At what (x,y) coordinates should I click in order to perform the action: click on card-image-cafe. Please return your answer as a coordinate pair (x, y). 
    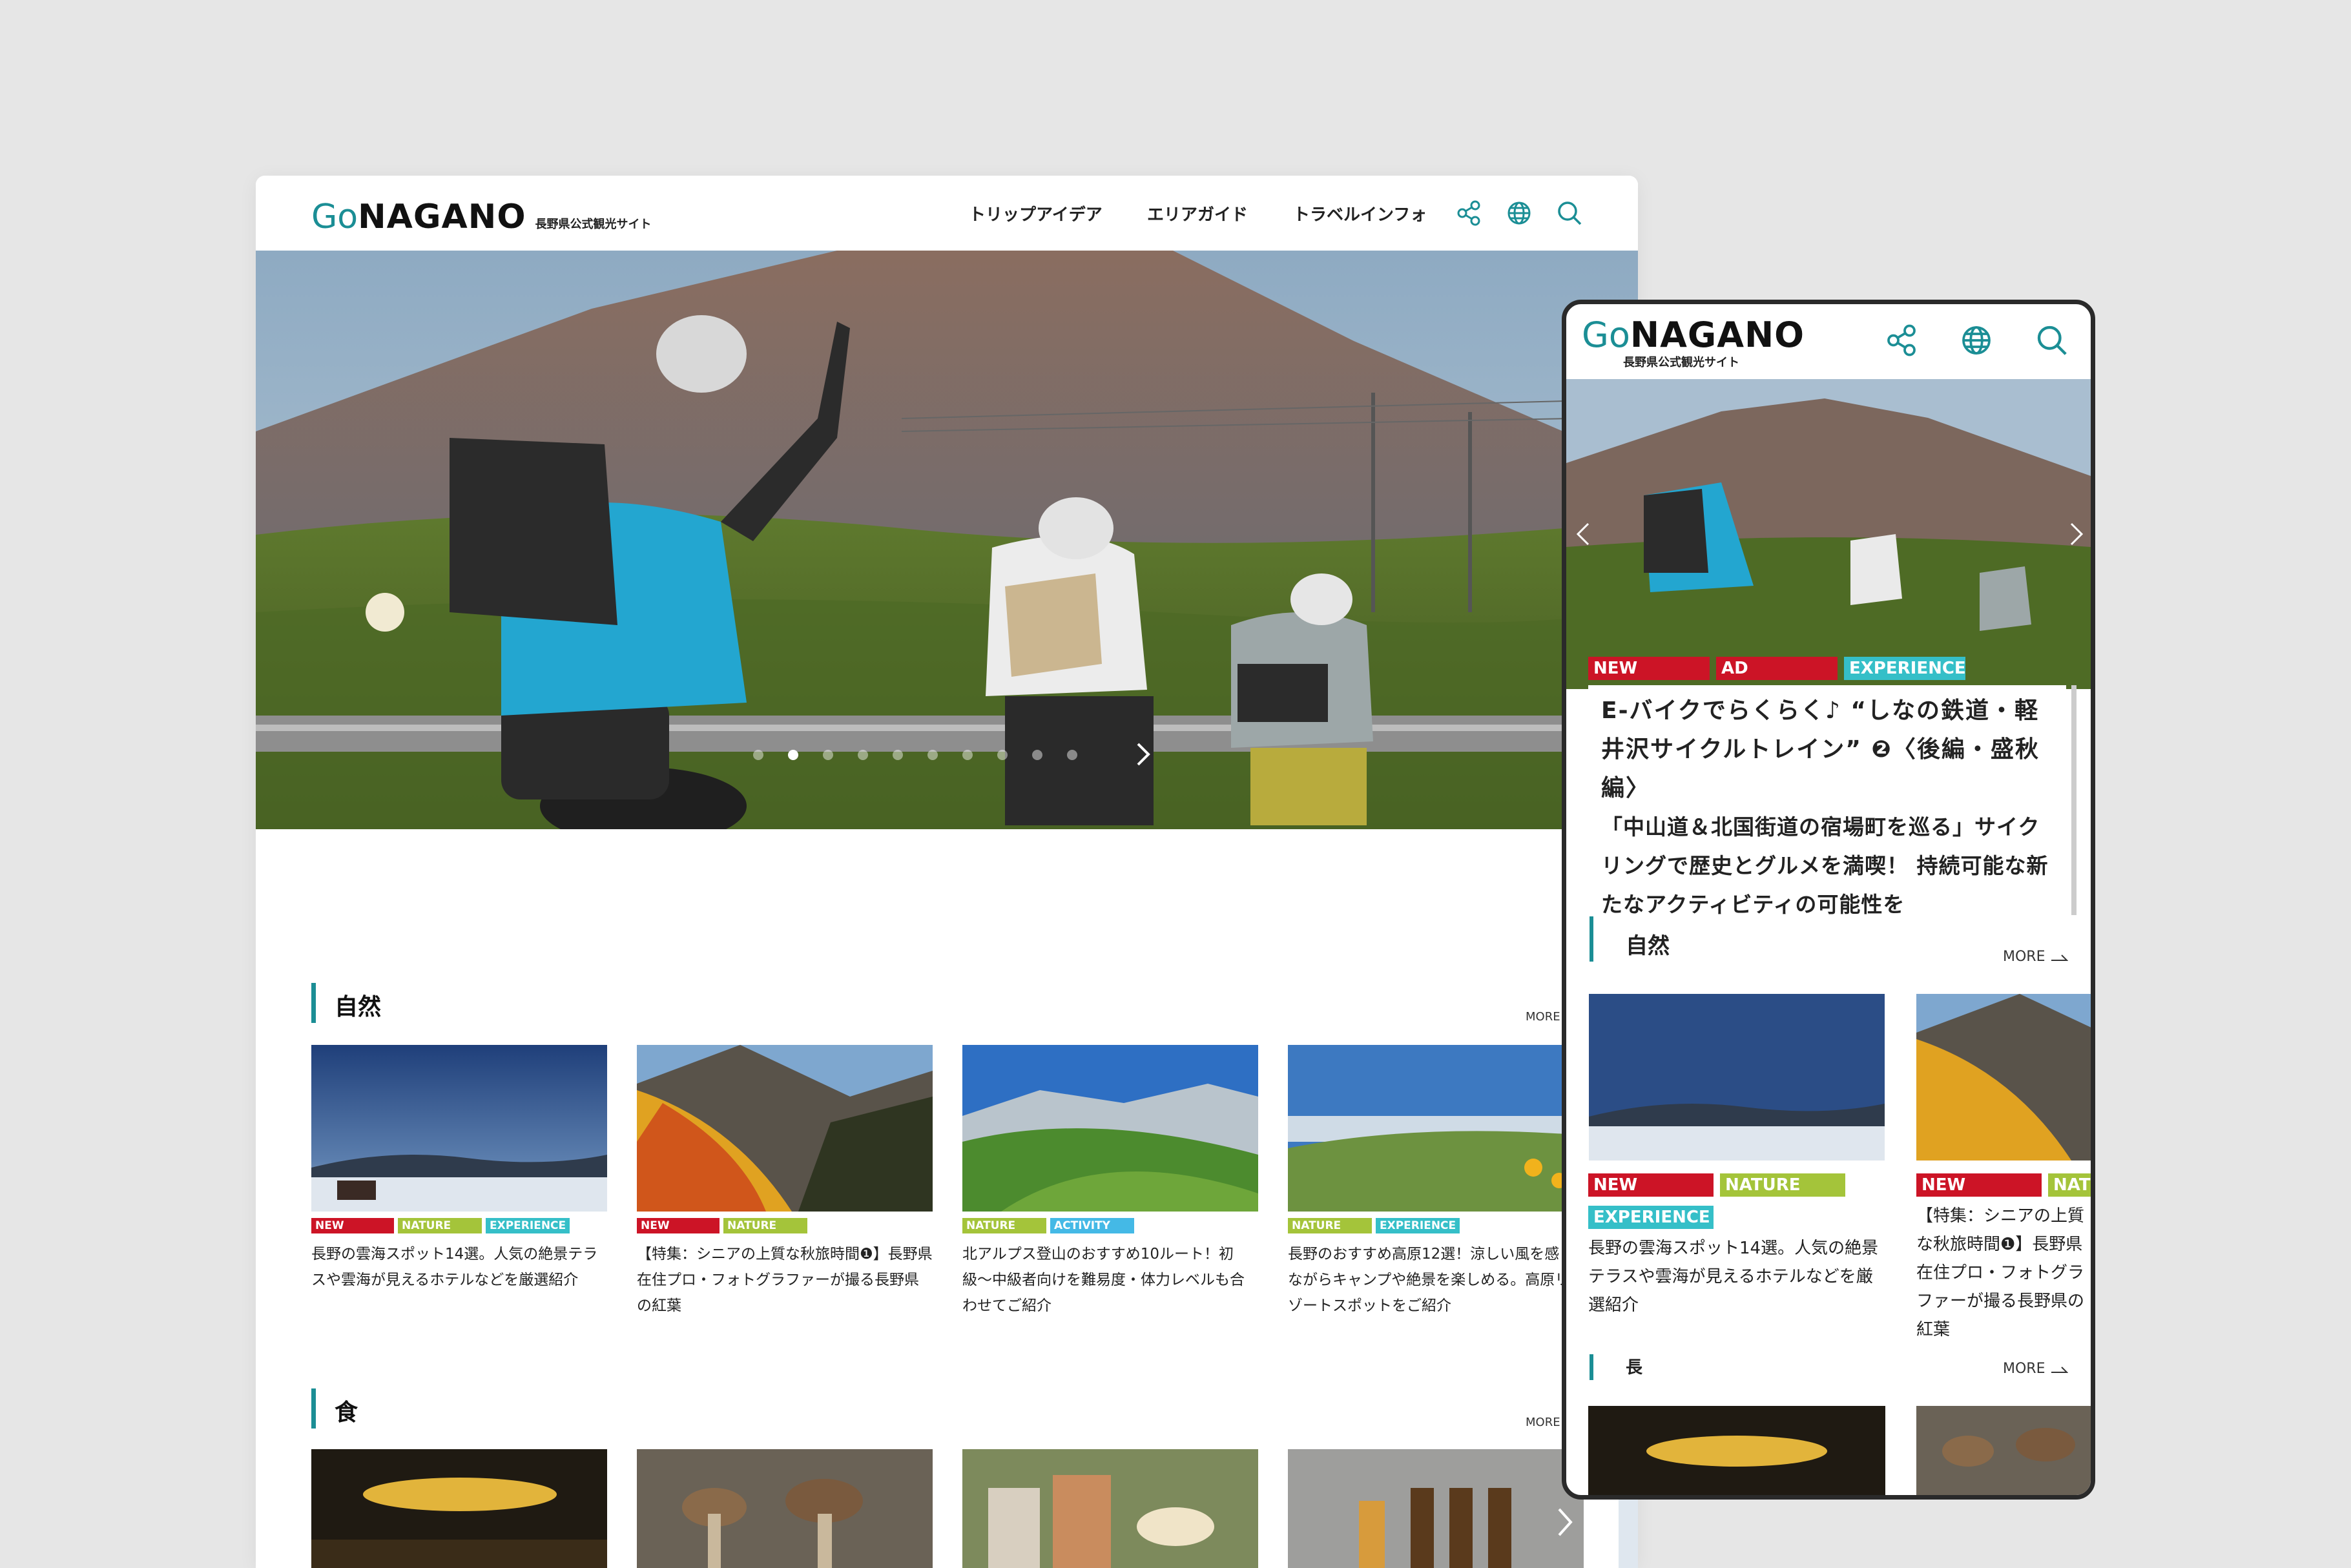
    Looking at the image, I should click on (1110, 1508).